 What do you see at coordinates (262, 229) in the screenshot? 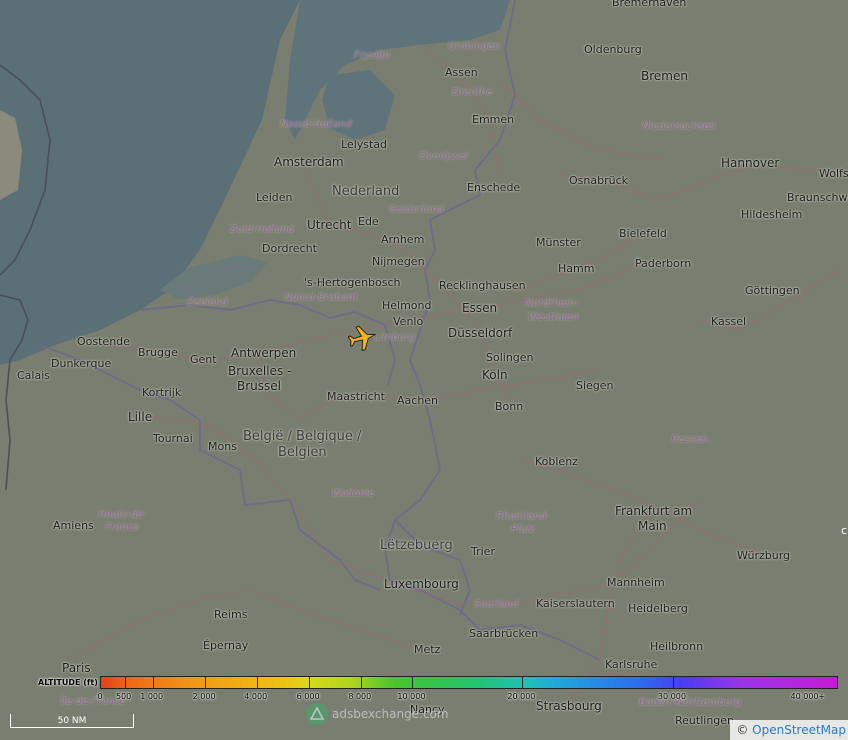
I see `map-label-zuid-holland: Zuid-Holland` at bounding box center [262, 229].